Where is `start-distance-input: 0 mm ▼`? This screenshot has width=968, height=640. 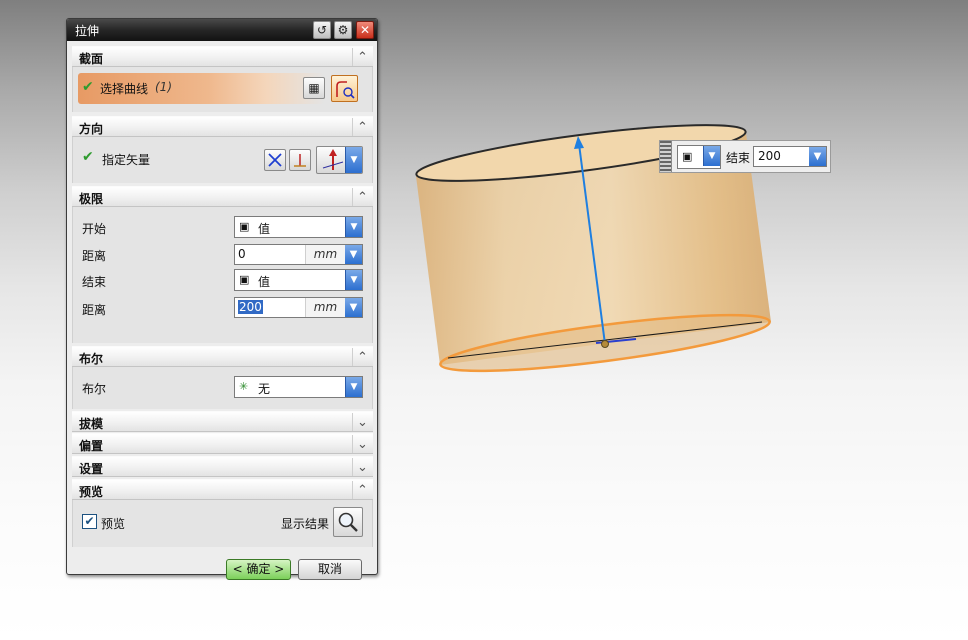 start-distance-input: 0 mm ▼ is located at coordinates (298, 254).